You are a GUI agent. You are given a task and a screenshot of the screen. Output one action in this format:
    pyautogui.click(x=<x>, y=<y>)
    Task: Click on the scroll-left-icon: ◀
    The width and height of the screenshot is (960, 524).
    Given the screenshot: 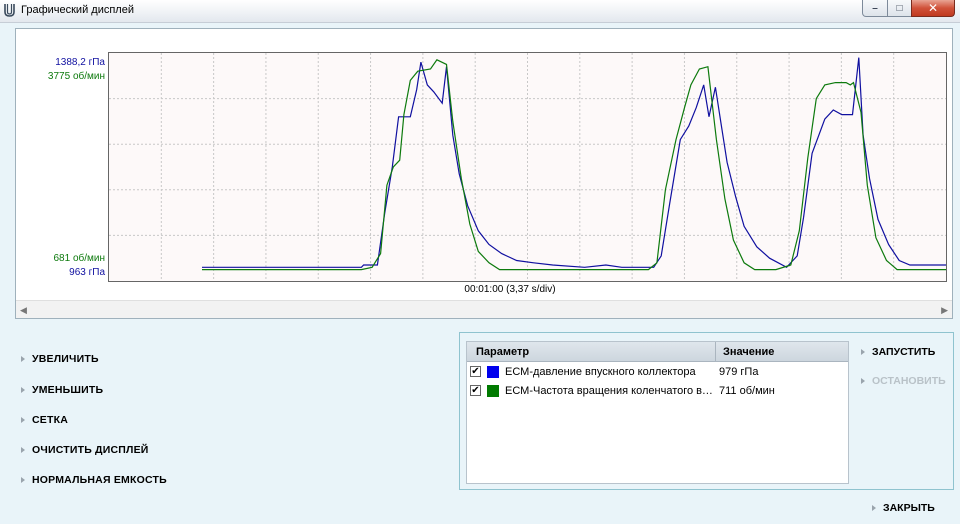 What is the action you would take?
    pyautogui.click(x=23, y=310)
    